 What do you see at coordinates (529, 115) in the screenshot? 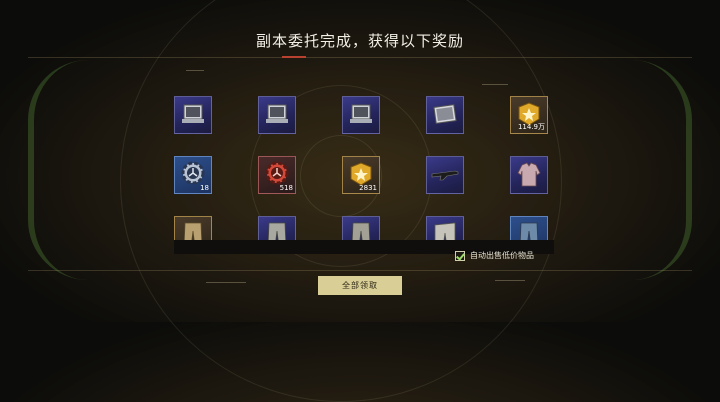
I see `reward-item: 114.9万` at bounding box center [529, 115].